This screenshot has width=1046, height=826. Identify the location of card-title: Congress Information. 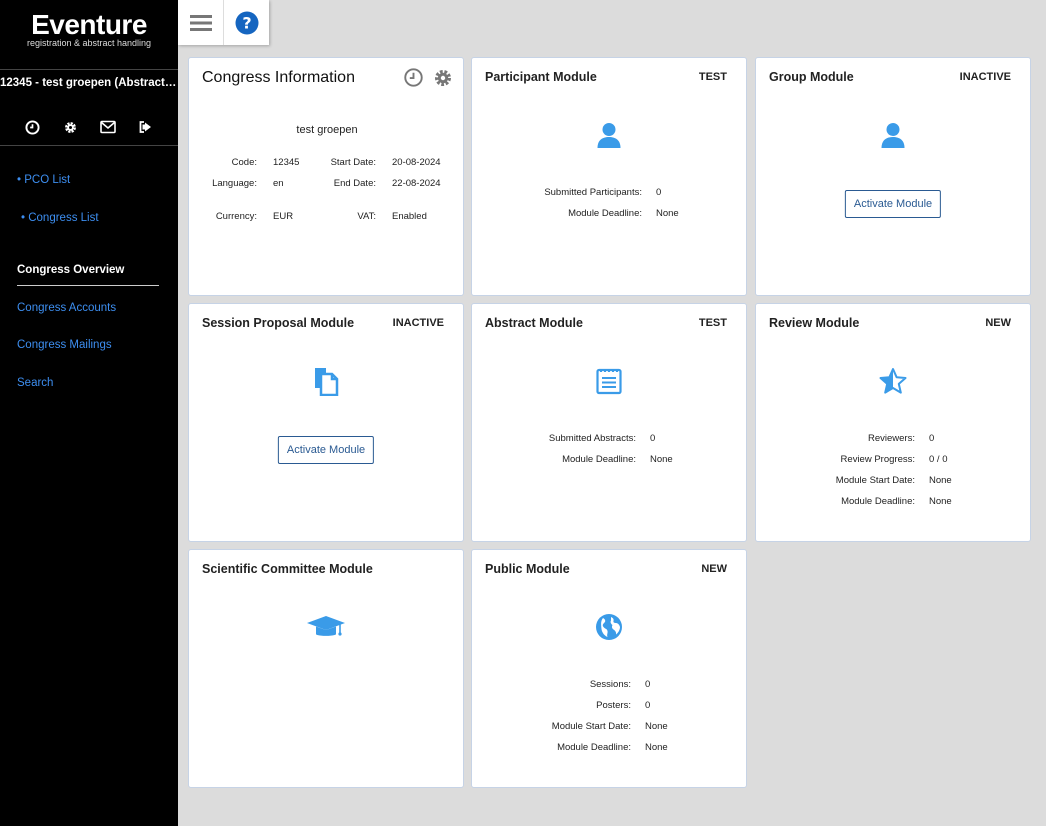
(278, 77).